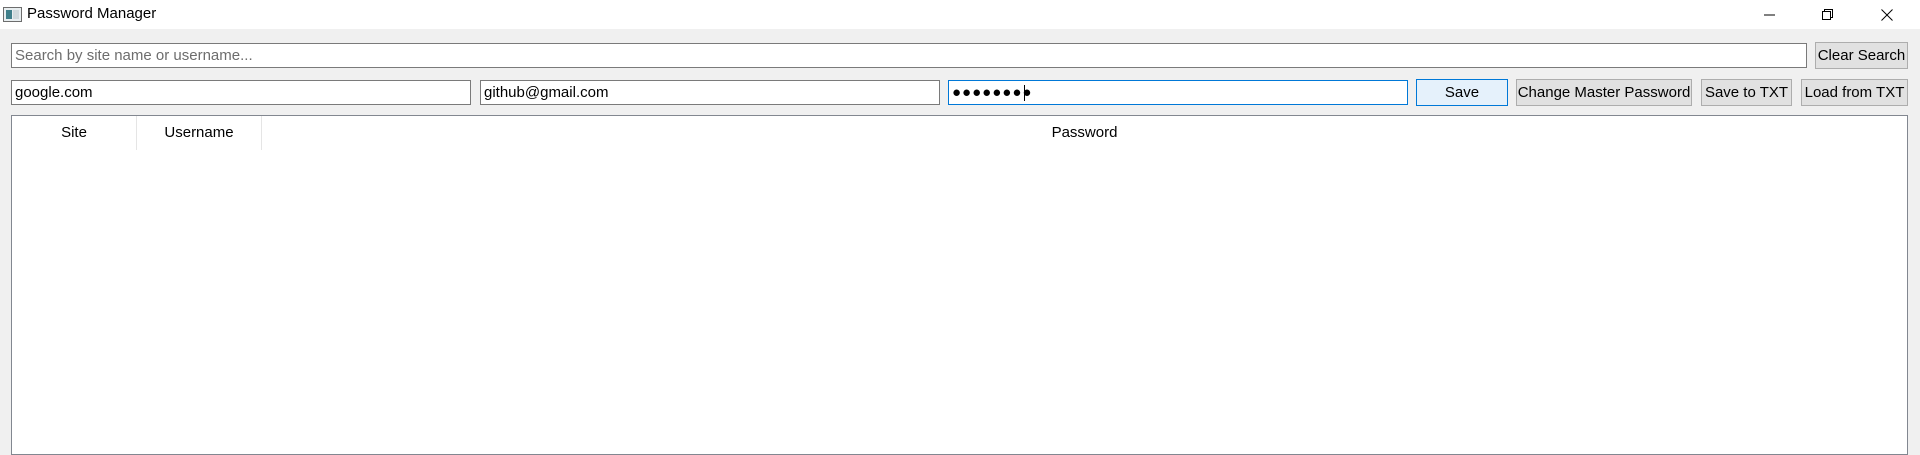  I want to click on password-masked-value: ●●●●●●●●, so click(992, 92).